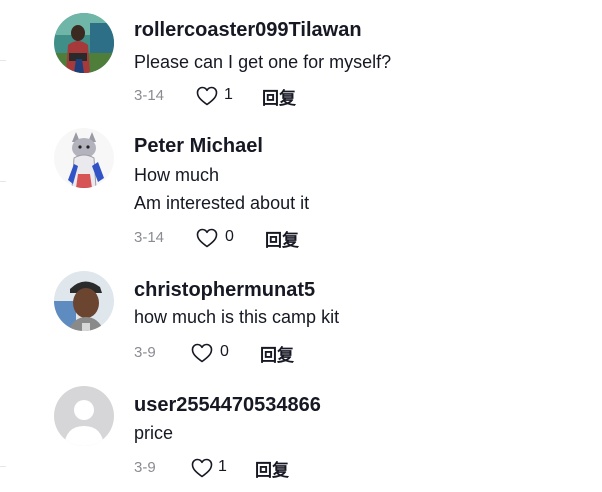  Describe the element at coordinates (234, 96) in the screenshot. I see `comment-meta: 3-14 1 回复` at that location.